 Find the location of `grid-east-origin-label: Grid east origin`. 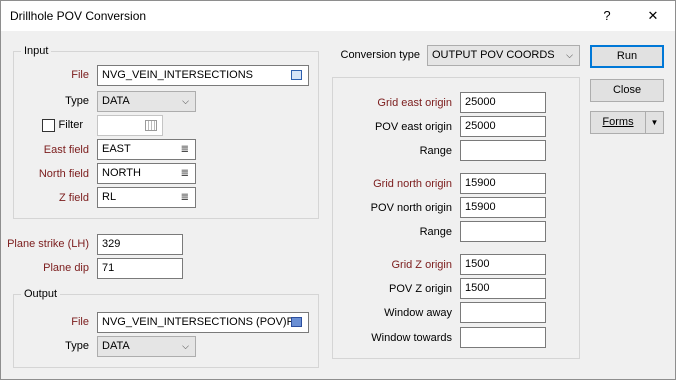

grid-east-origin-label: Grid east origin is located at coordinates (414, 103).